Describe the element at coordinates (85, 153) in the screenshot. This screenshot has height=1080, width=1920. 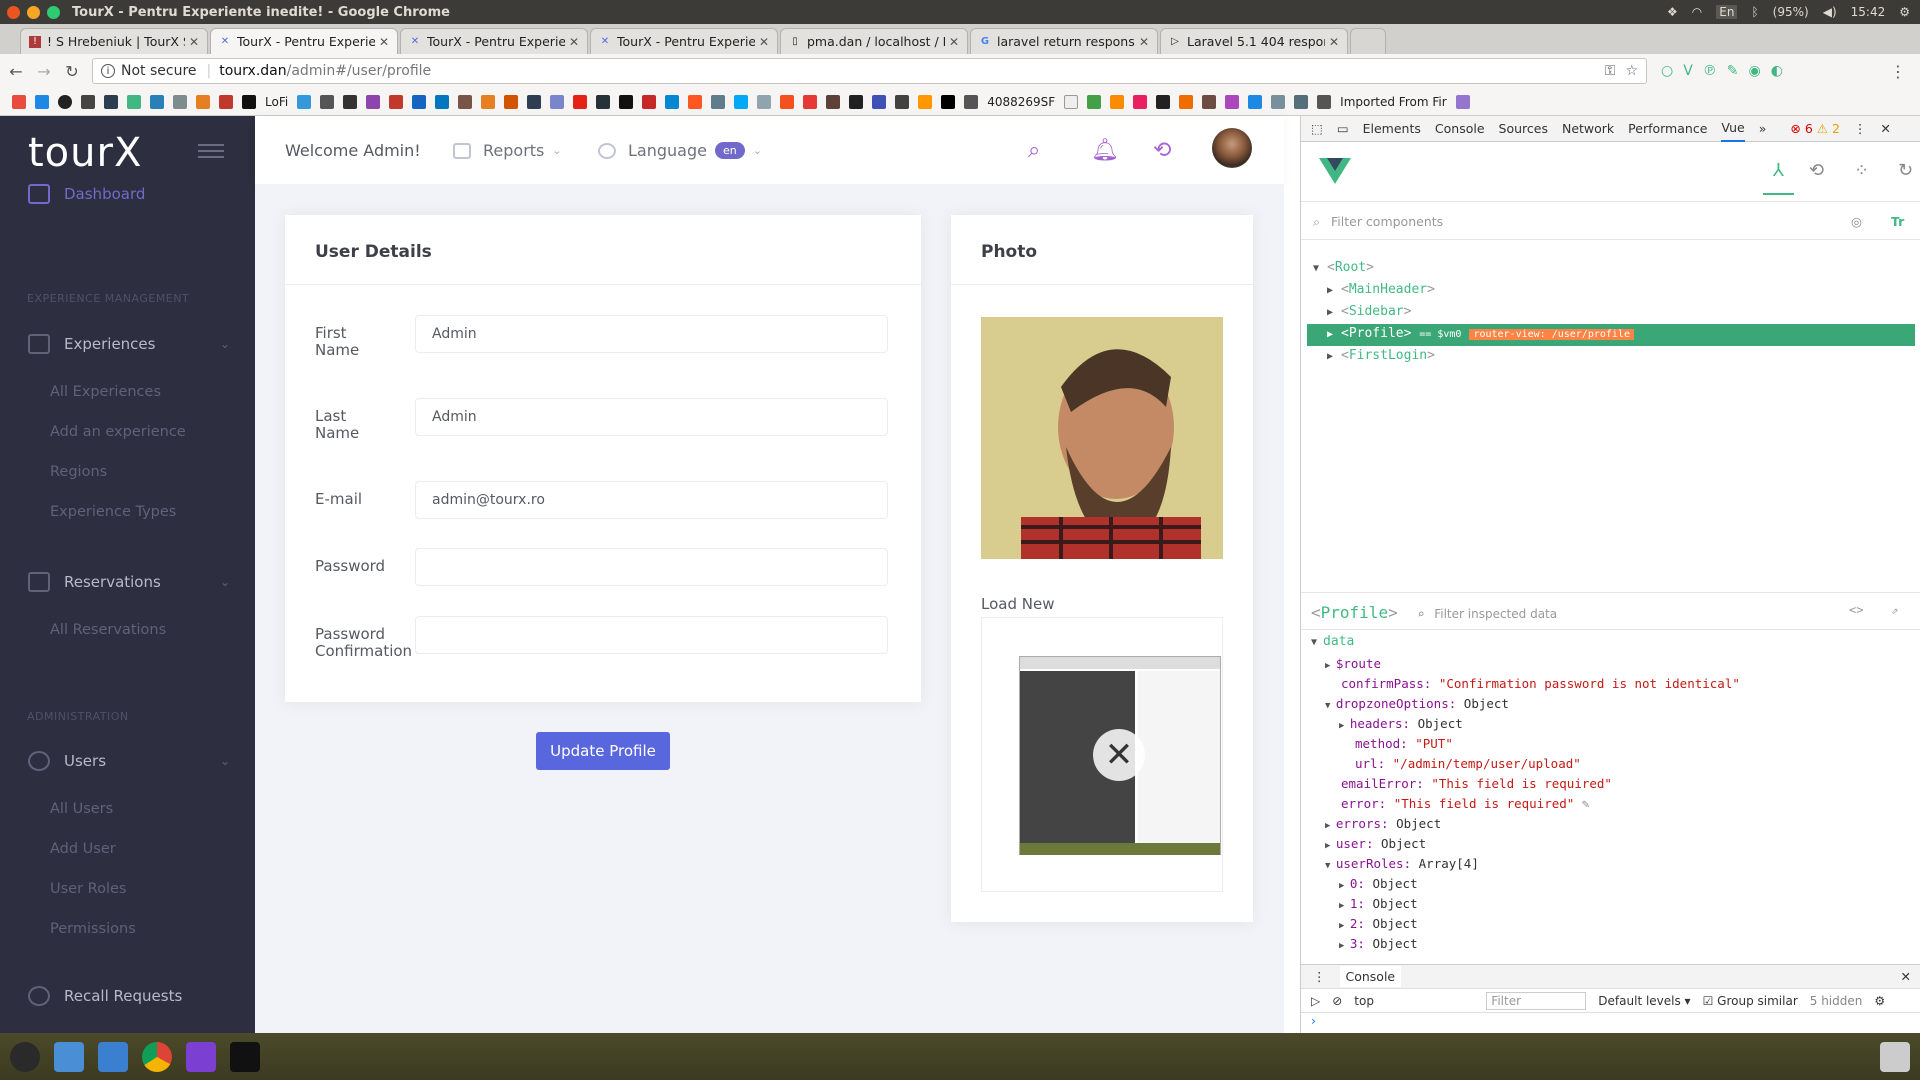
I see `logo: tourX` at that location.